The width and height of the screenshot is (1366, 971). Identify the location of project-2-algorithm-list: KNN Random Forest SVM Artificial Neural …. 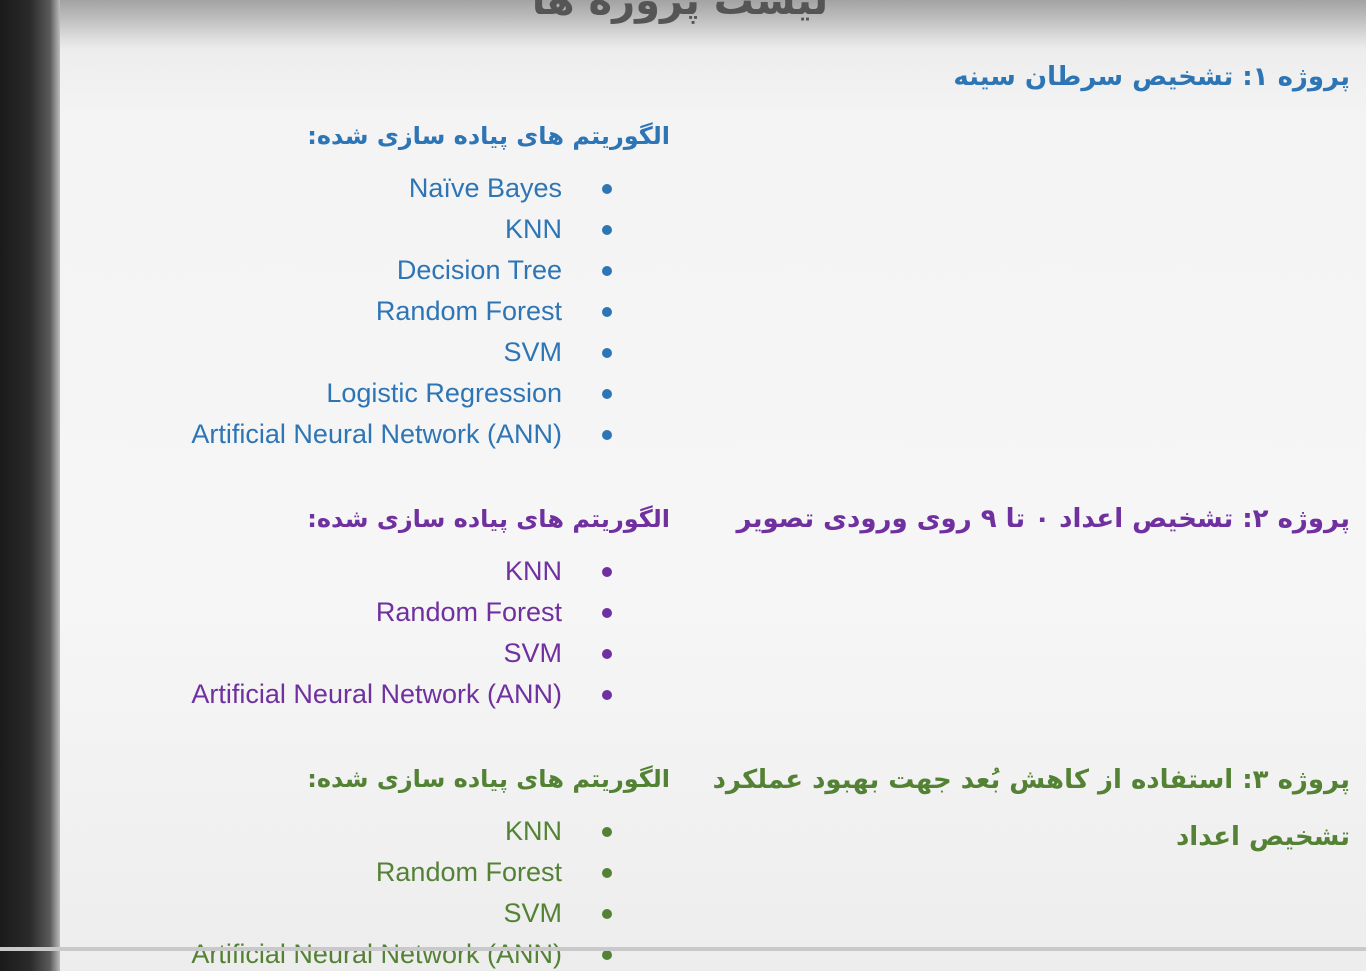
(340, 633).